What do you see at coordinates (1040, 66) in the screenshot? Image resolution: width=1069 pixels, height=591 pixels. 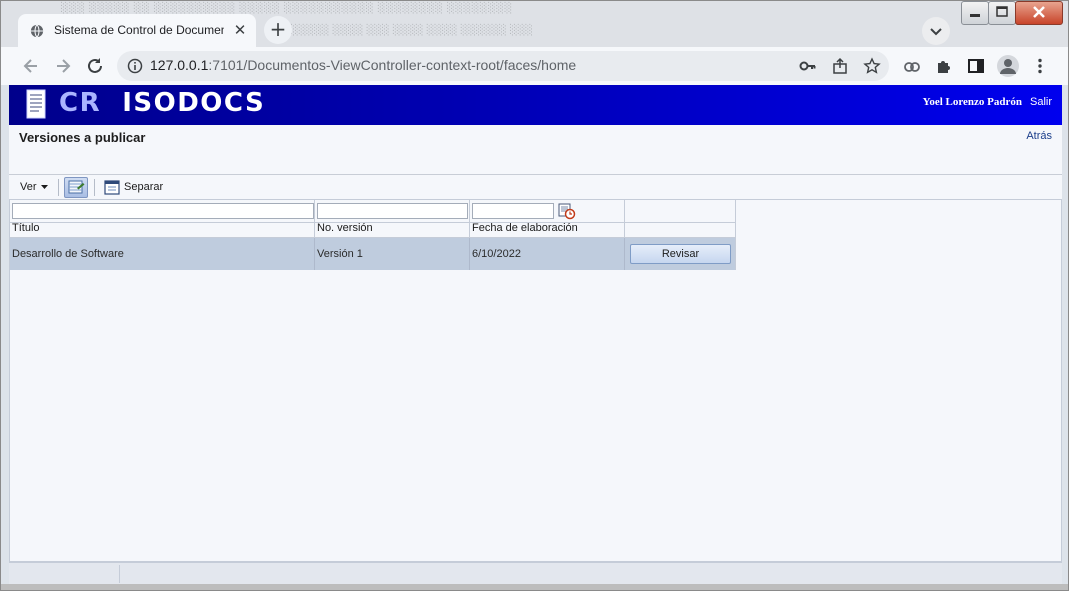 I see `more-vert-icon` at bounding box center [1040, 66].